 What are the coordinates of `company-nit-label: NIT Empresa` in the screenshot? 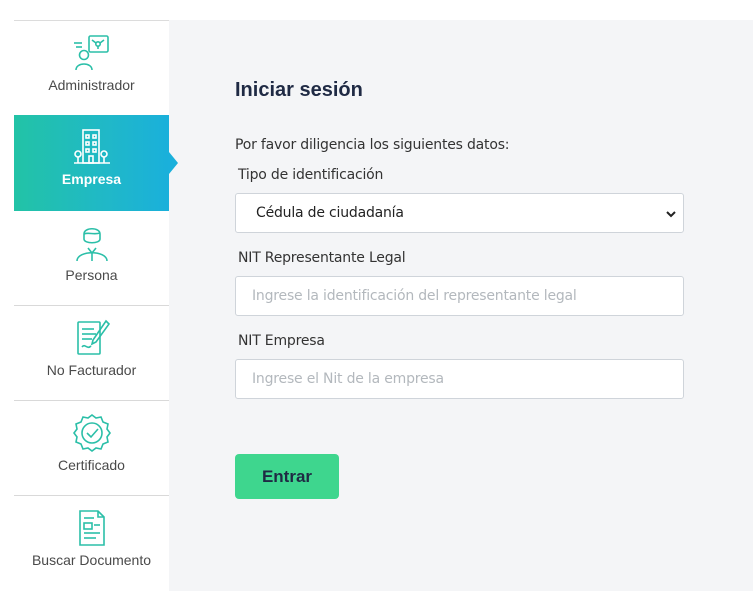 It's located at (281, 341).